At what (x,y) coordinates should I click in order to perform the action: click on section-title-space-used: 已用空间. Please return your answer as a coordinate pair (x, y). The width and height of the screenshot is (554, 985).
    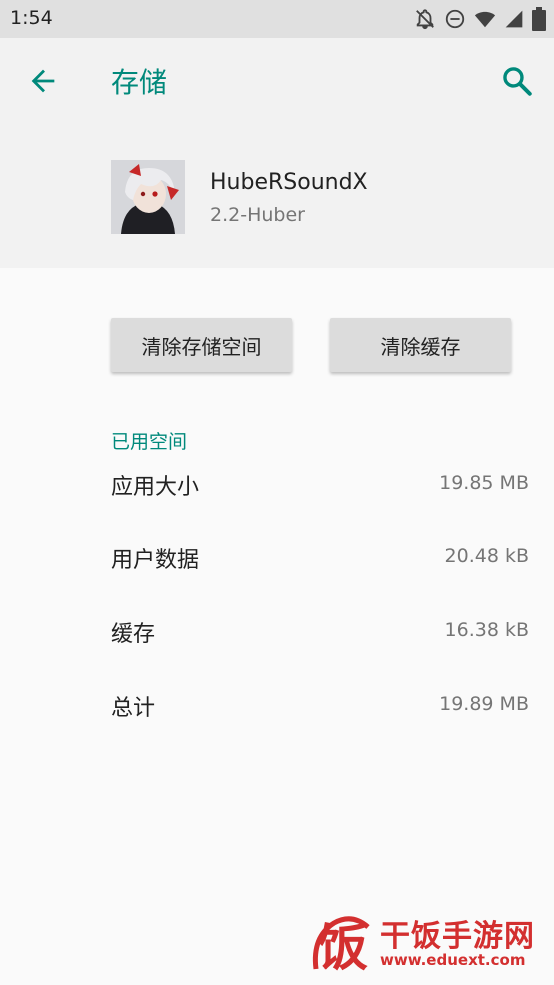
    Looking at the image, I should click on (149, 442).